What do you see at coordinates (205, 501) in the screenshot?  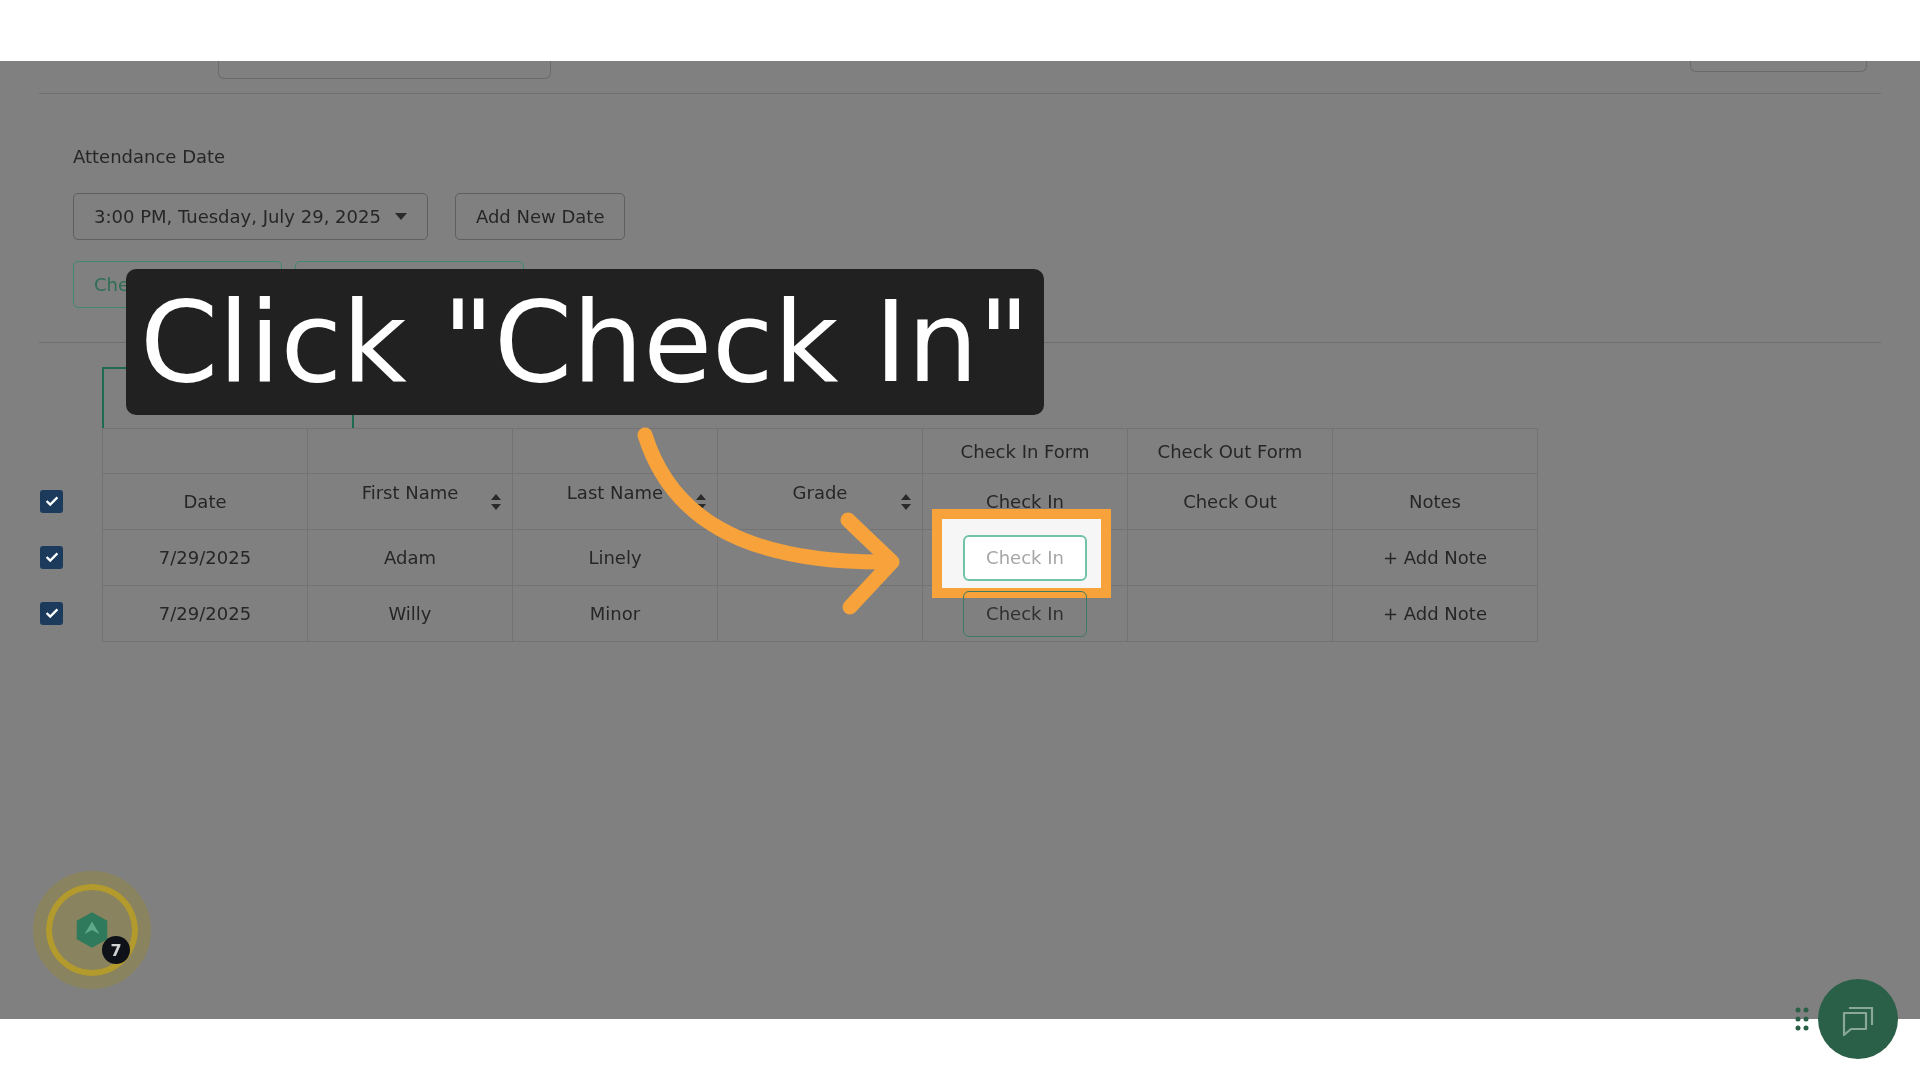 I see `column-header: Date` at bounding box center [205, 501].